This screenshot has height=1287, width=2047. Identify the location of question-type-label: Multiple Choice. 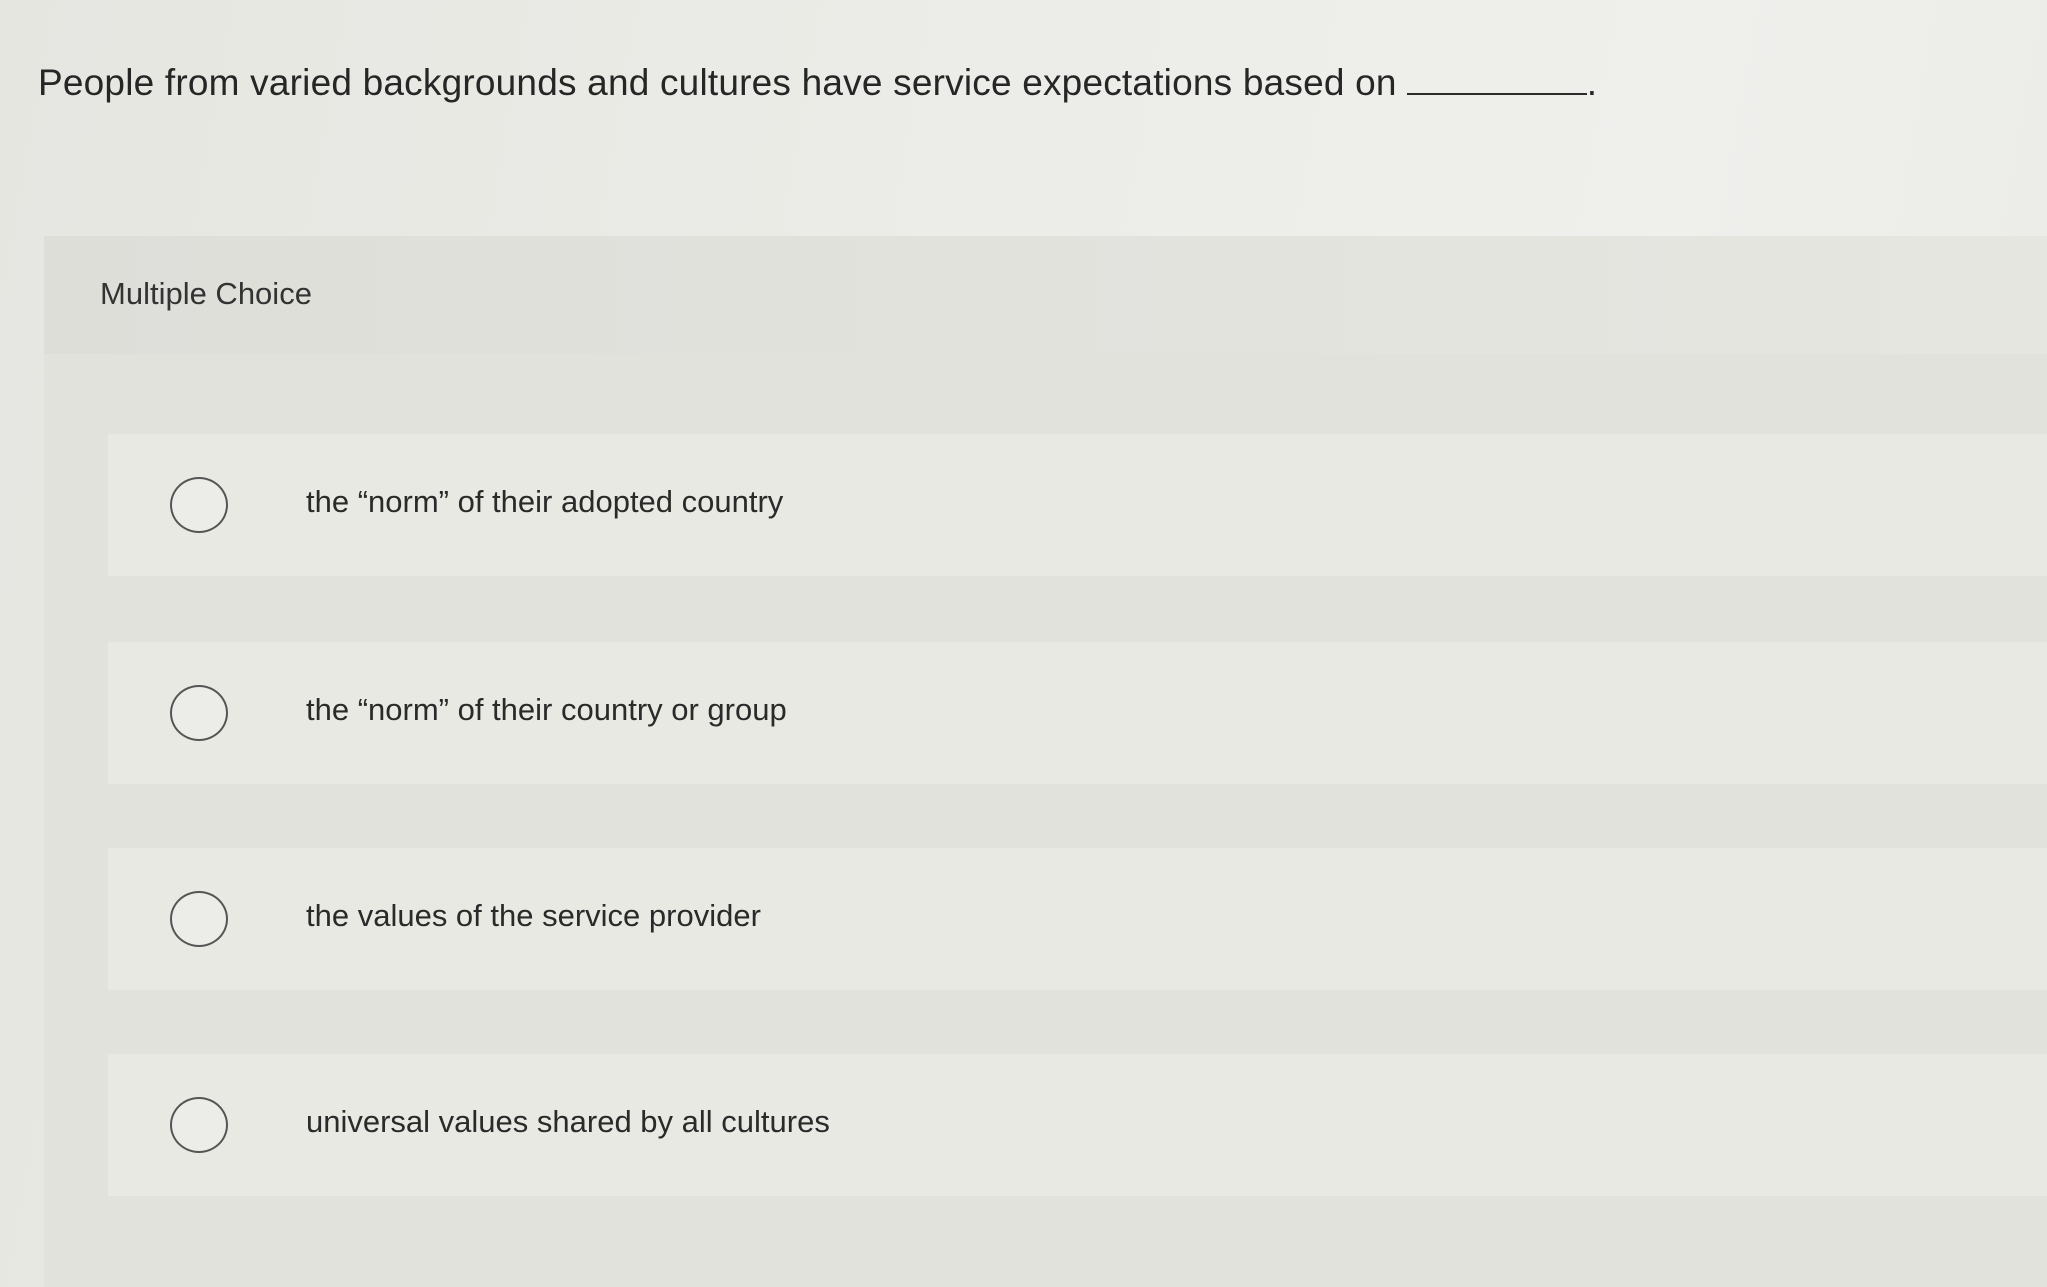
(206, 293).